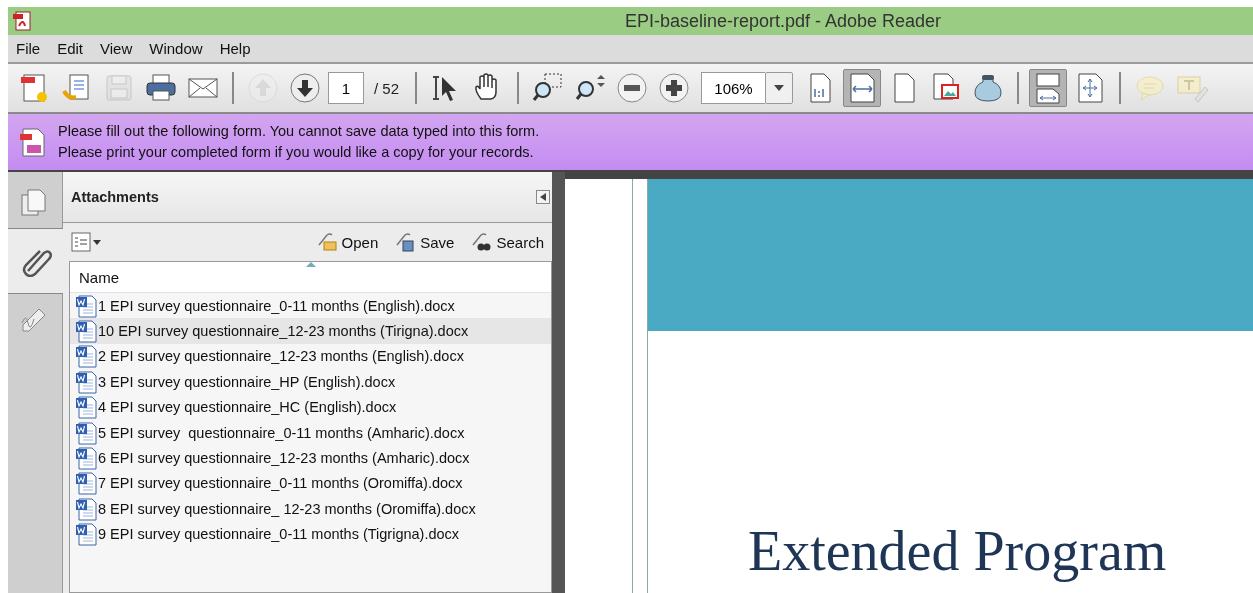 This screenshot has height=593, width=1253. What do you see at coordinates (81, 242) in the screenshot?
I see `list-options-icon` at bounding box center [81, 242].